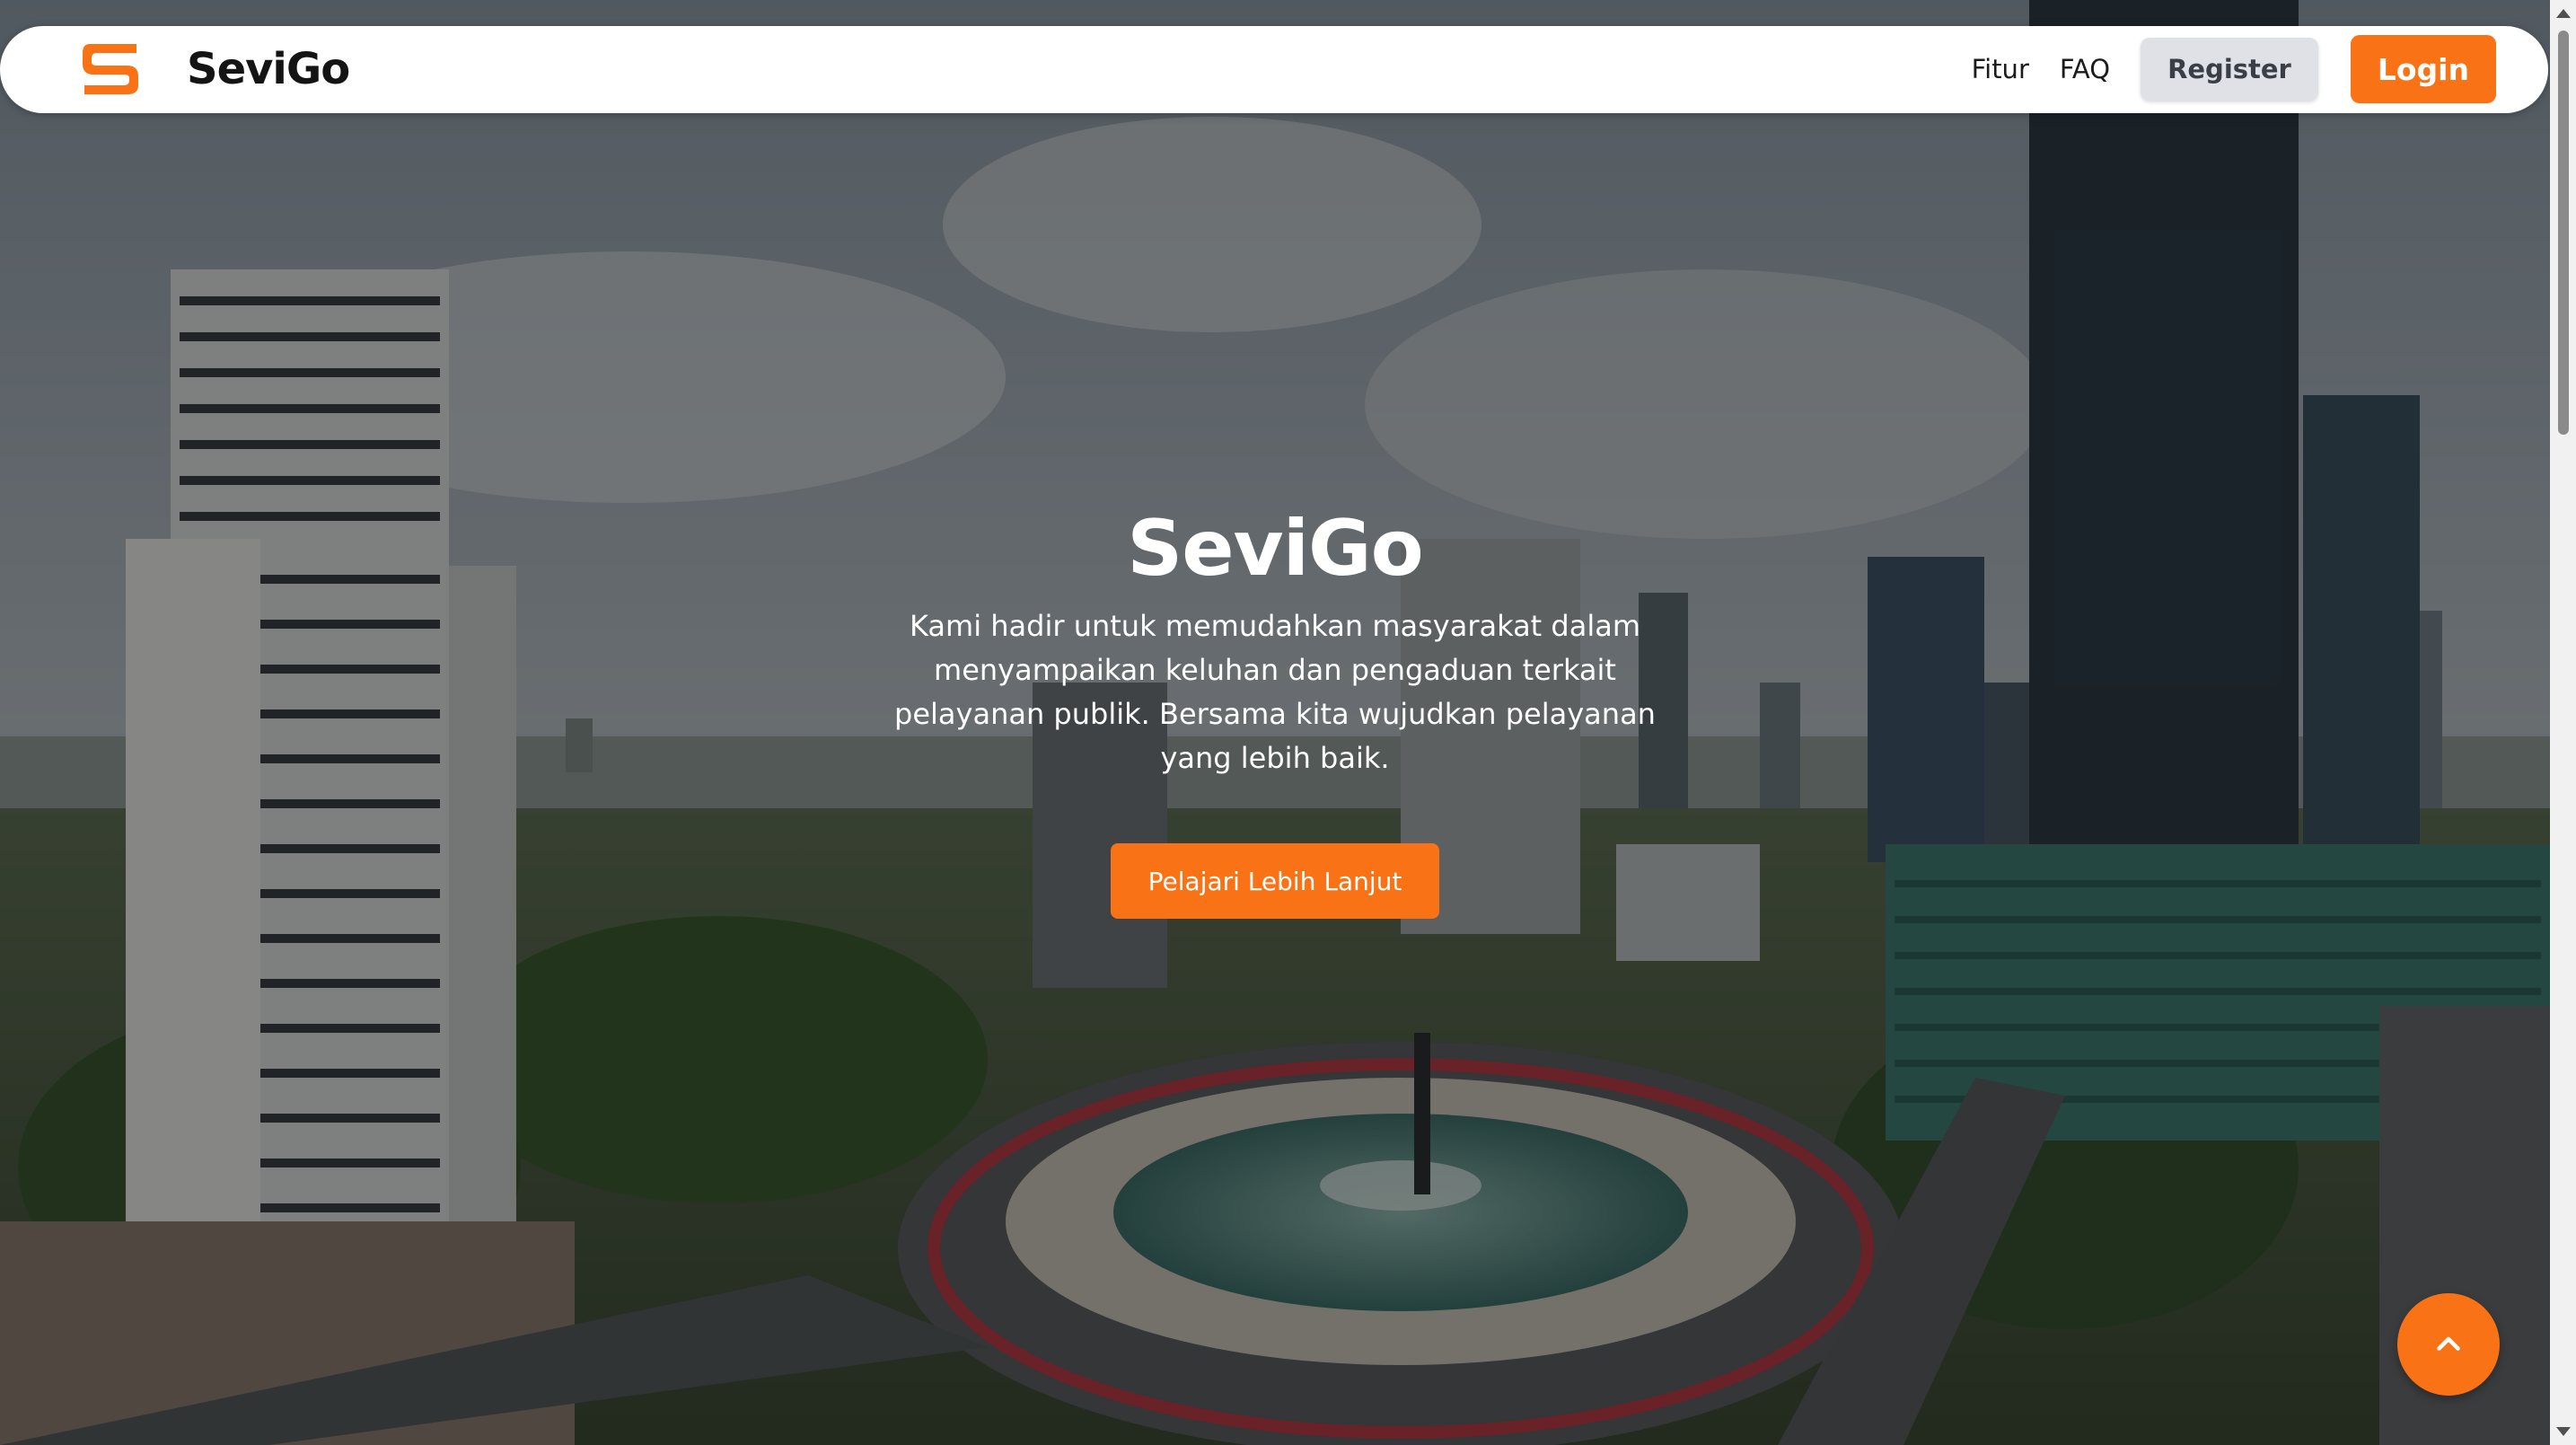  What do you see at coordinates (1275, 881) in the screenshot?
I see `learn-more-button: Pelajari Lebih Lanjut` at bounding box center [1275, 881].